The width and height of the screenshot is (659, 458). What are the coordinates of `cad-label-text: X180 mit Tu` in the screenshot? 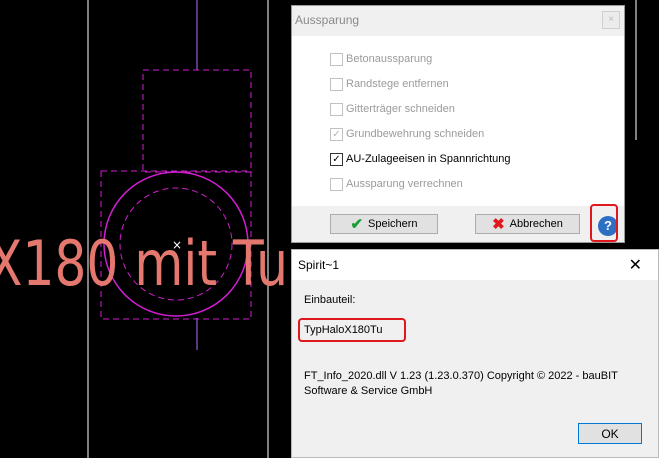 It's located at (144, 263).